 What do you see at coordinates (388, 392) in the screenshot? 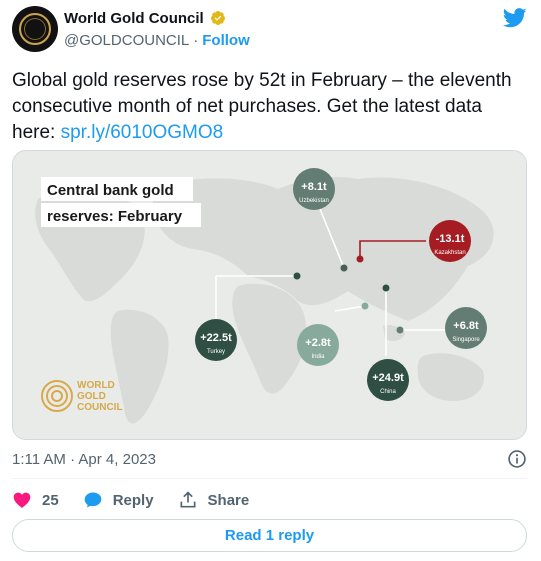
I see `bubble-country: China` at bounding box center [388, 392].